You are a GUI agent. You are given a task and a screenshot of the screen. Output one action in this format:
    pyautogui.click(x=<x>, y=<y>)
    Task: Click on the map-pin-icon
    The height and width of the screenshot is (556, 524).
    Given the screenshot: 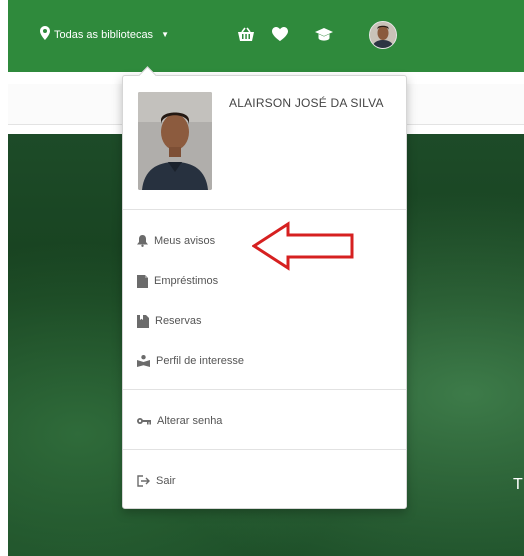 What is the action you would take?
    pyautogui.click(x=45, y=34)
    